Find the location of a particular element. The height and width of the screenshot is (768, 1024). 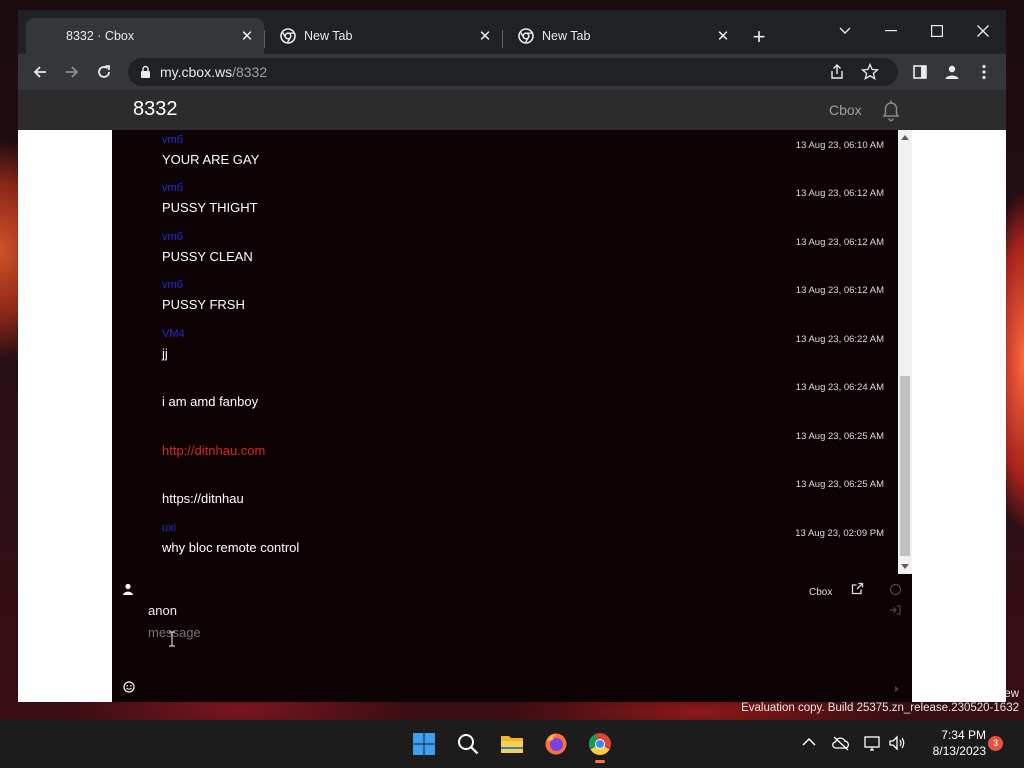

tab-strip: 8332 · Cbox ✕ New Tab ✕ New Tab ✕ + is located at coordinates (512, 32).